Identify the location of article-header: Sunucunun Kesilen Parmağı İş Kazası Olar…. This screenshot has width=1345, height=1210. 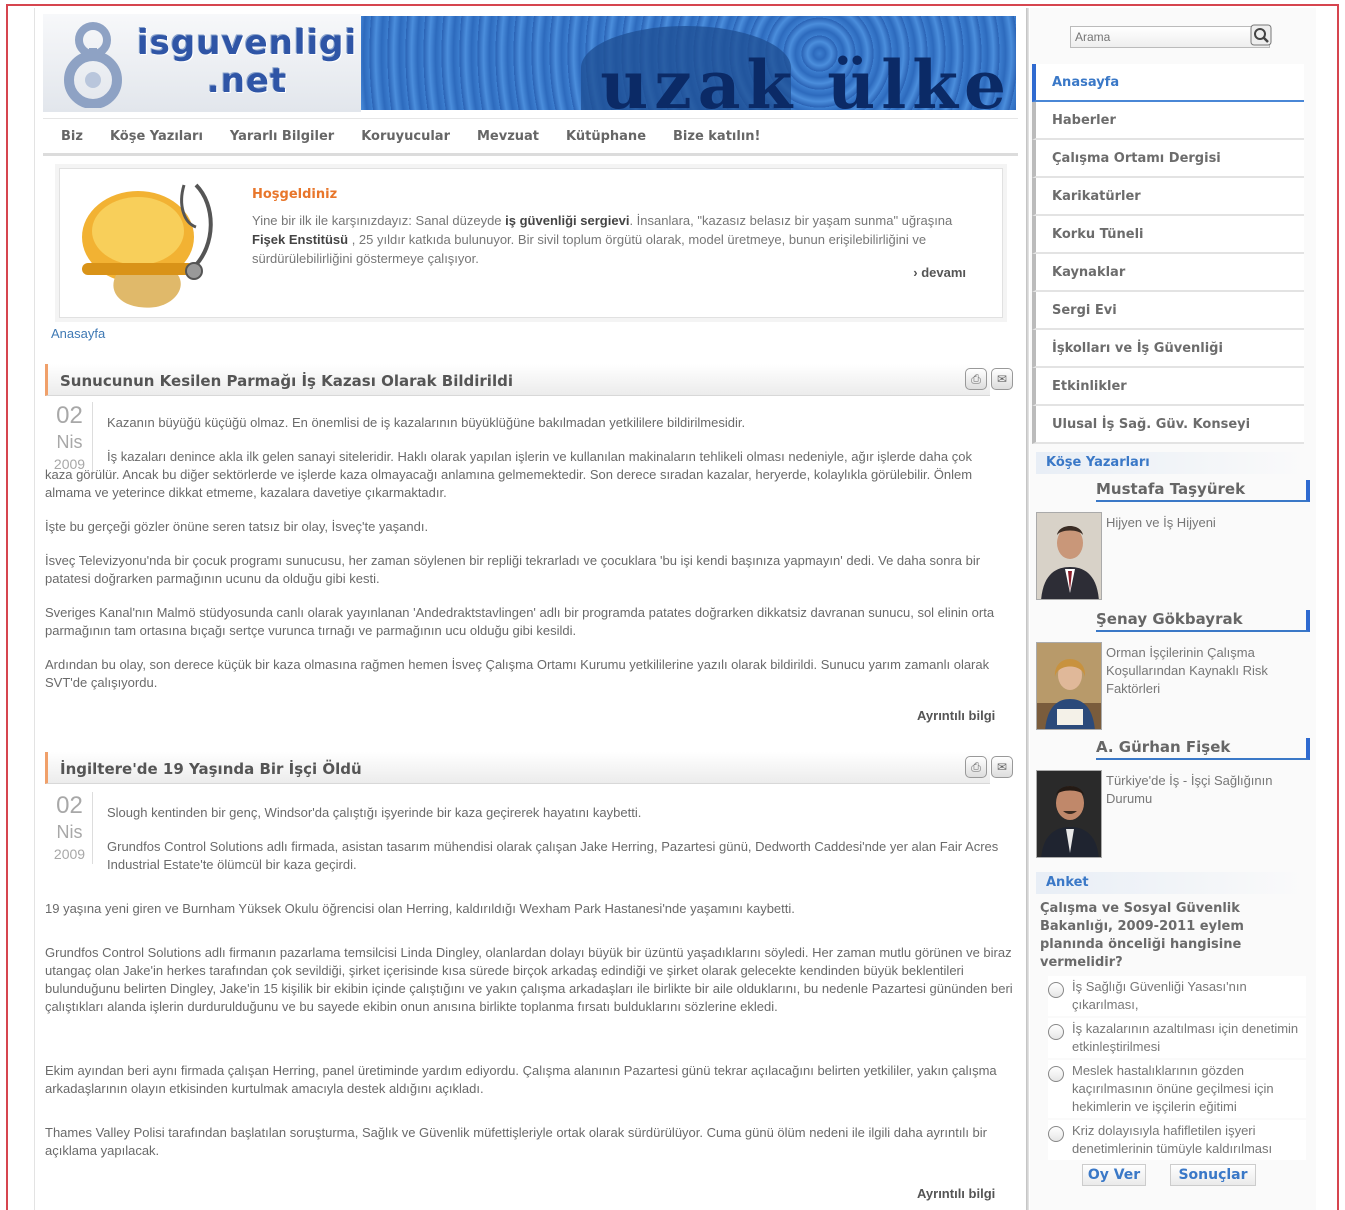
(517, 380).